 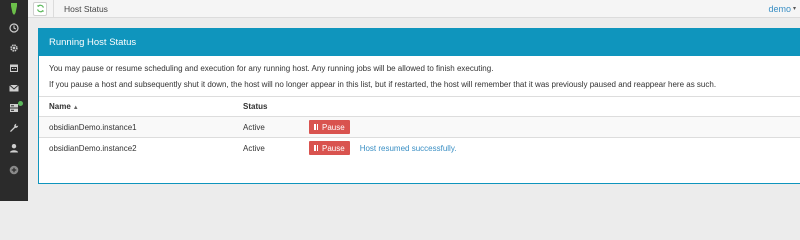 I want to click on sidebar-item-configuration, so click(x=14, y=48).